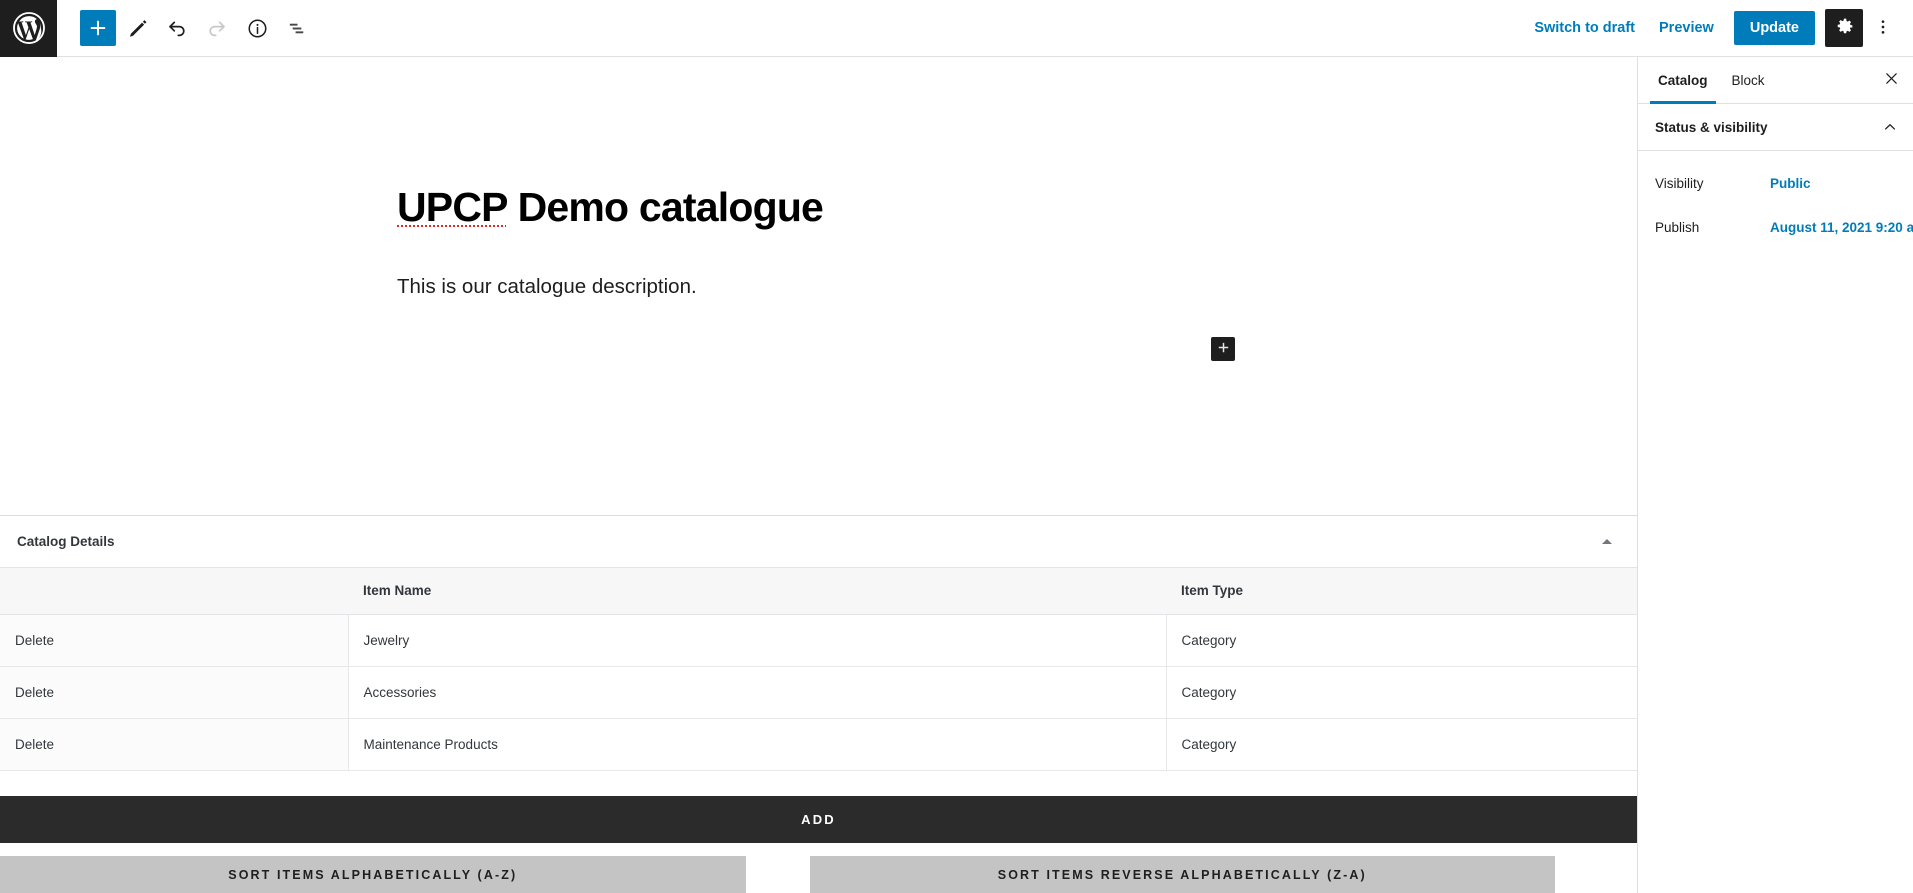  I want to click on publish-row: Publish August 11, 2021 9:20 am, so click(1784, 227).